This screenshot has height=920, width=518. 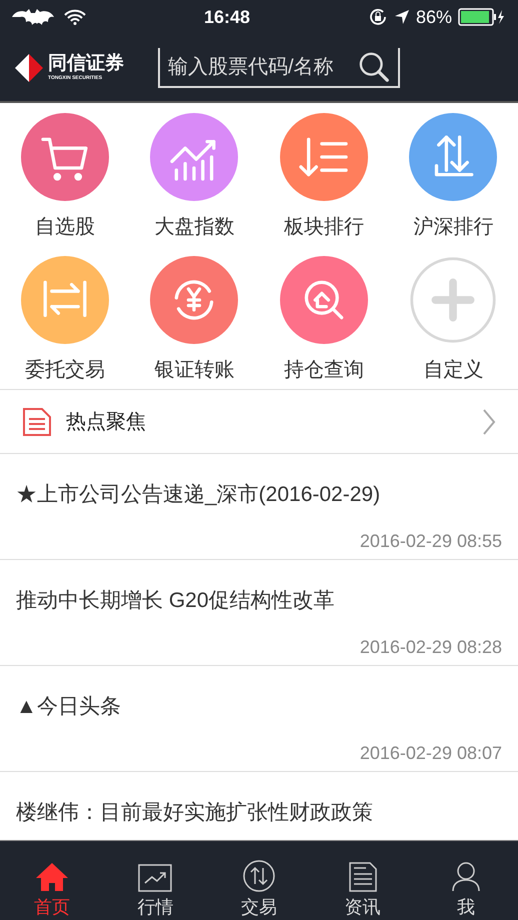 I want to click on tab-item: 首页, so click(x=52, y=880).